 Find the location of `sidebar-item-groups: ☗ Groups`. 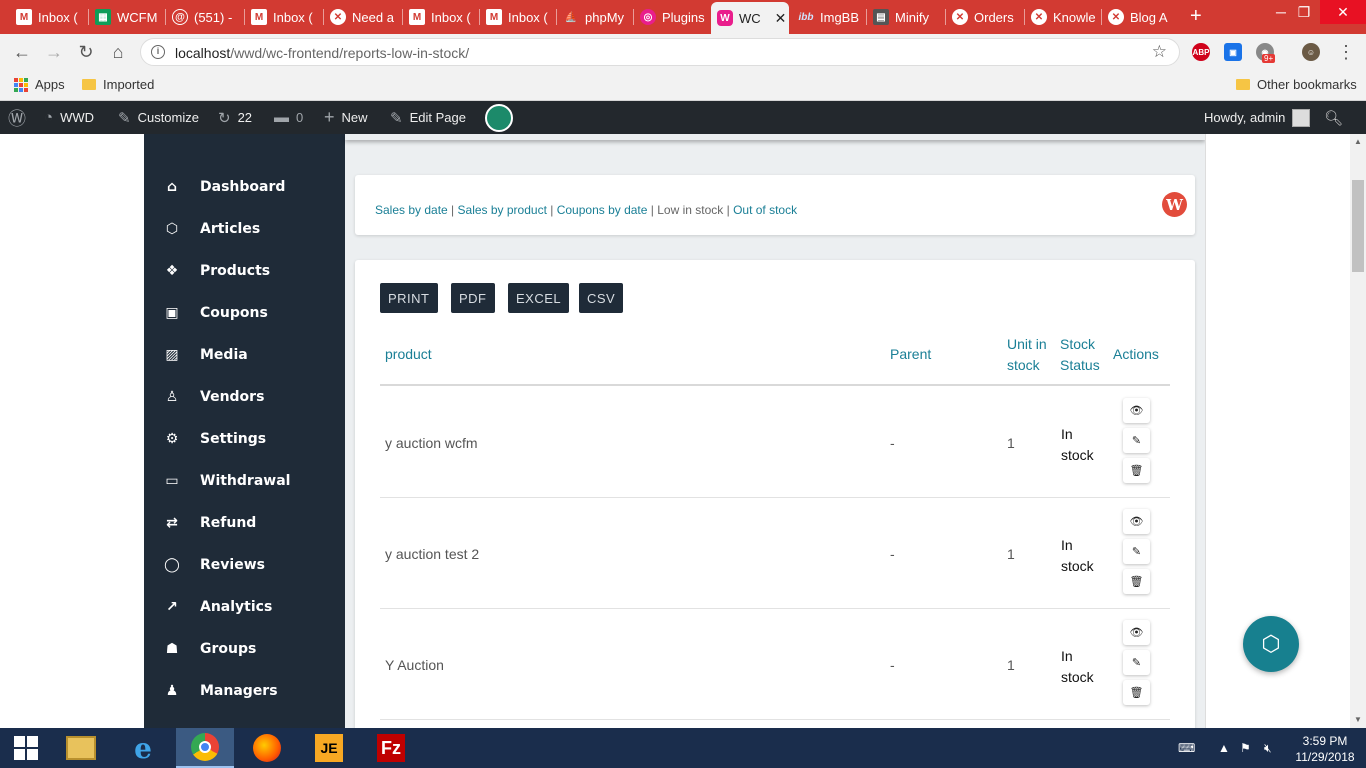

sidebar-item-groups: ☗ Groups is located at coordinates (244, 649).